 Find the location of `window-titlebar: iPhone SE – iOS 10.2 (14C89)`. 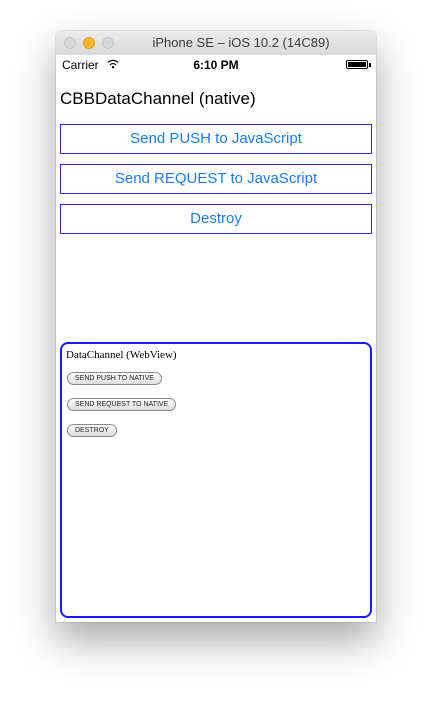

window-titlebar: iPhone SE – iOS 10.2 (14C89) is located at coordinates (216, 43).